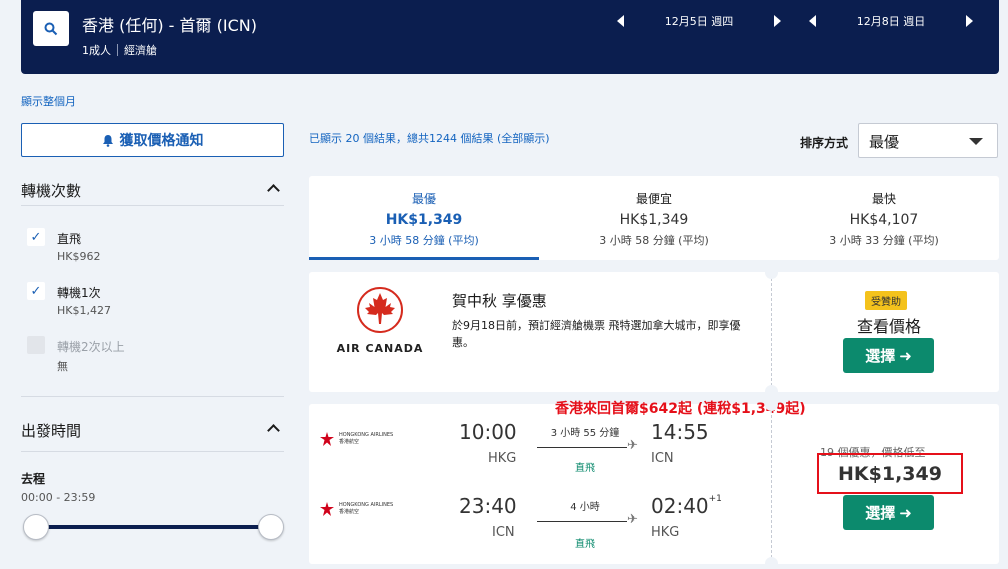 The image size is (1008, 569). Describe the element at coordinates (976, 141) in the screenshot. I see `chevron-down-icon` at that location.